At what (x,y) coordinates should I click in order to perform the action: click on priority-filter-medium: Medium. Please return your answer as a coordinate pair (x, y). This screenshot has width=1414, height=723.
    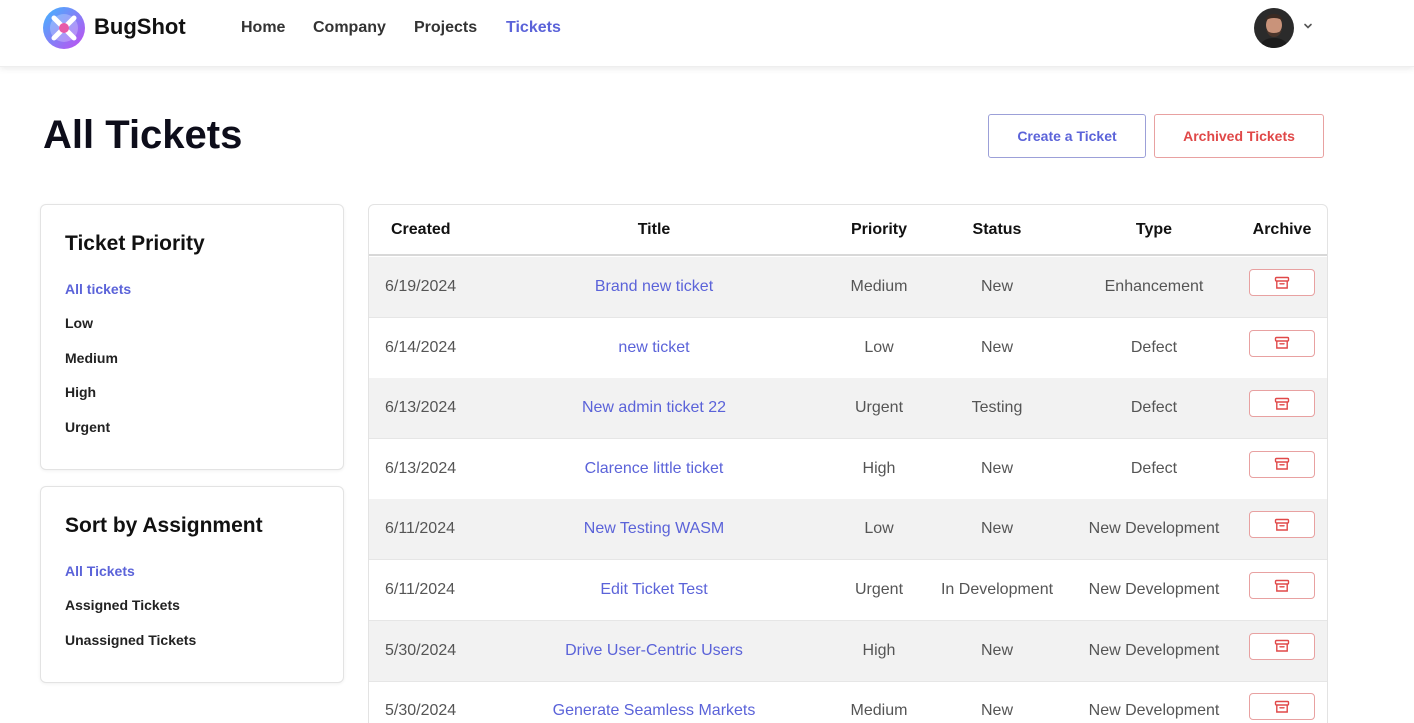
    Looking at the image, I should click on (91, 358).